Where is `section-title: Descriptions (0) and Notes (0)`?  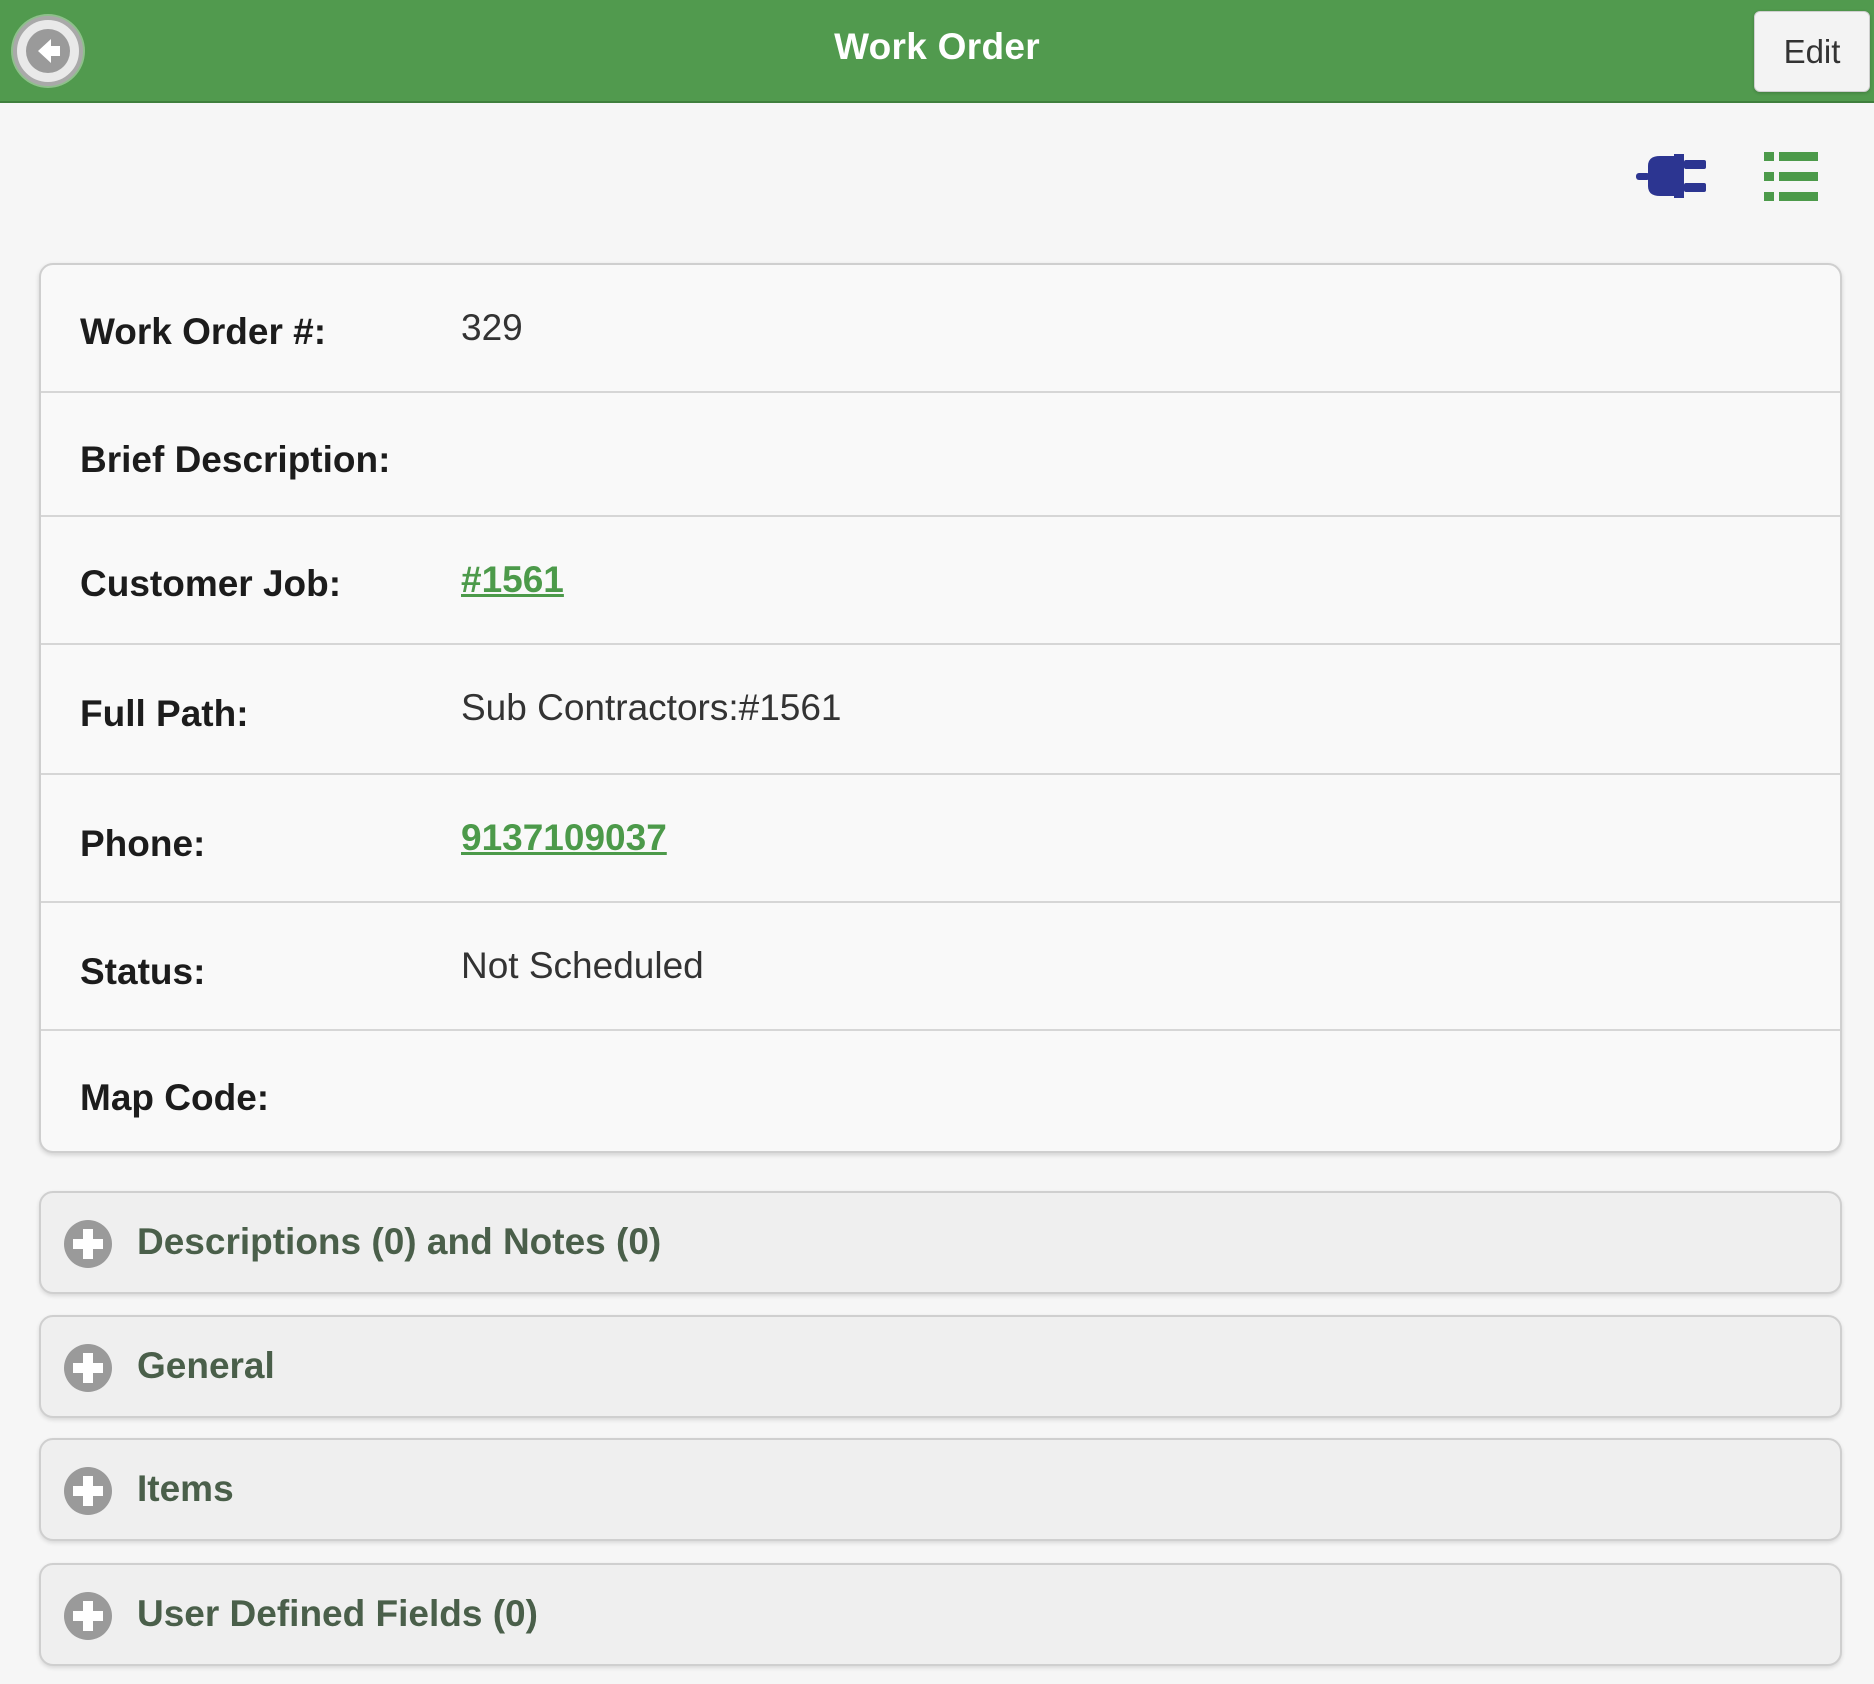 section-title: Descriptions (0) and Notes (0) is located at coordinates (399, 1241).